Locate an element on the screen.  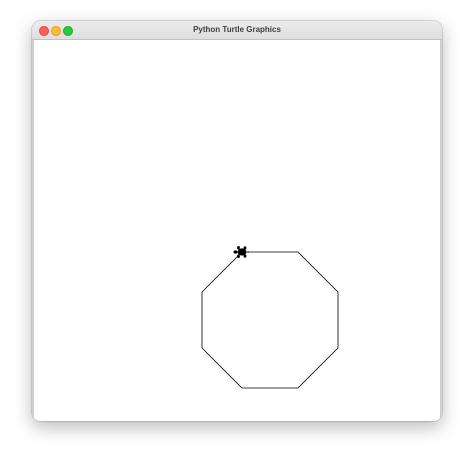
drawing-surface is located at coordinates (270, 317).